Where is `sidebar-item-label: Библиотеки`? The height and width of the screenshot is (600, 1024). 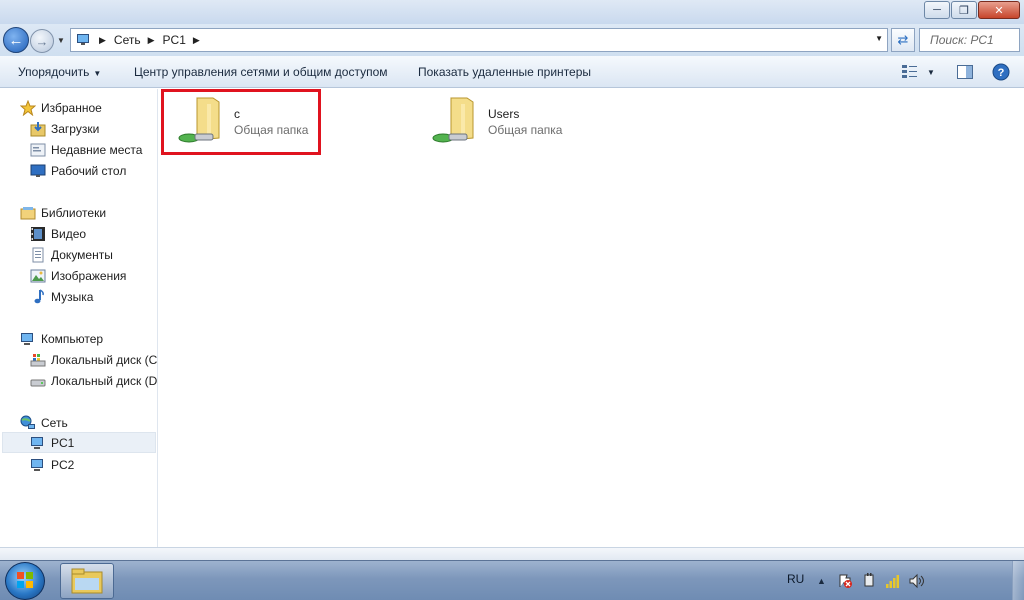 sidebar-item-label: Библиотеки is located at coordinates (74, 212).